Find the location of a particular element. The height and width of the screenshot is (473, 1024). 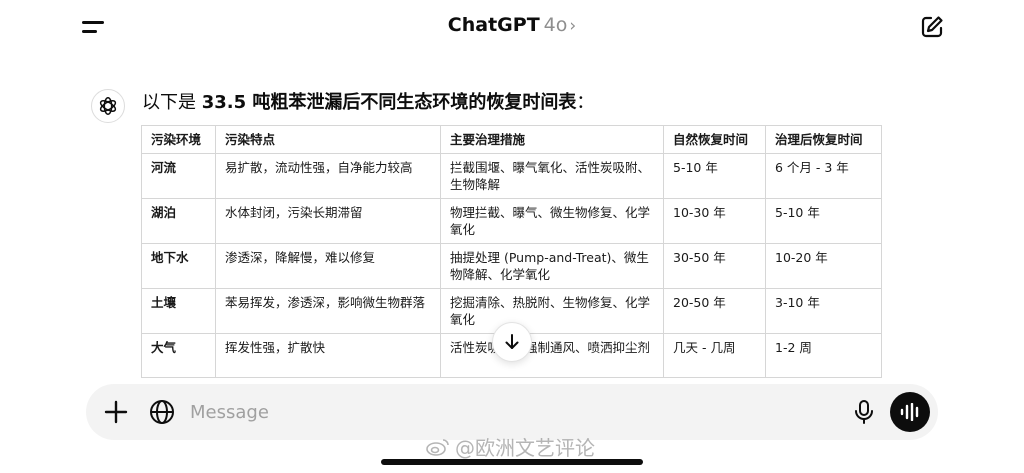

app-title: ChatGPT is located at coordinates (493, 25).